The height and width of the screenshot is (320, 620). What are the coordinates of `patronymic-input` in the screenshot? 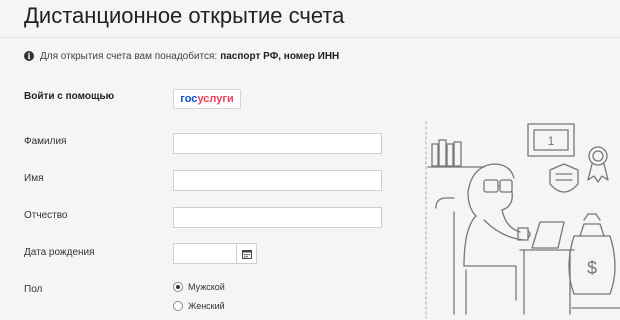 It's located at (277, 217).